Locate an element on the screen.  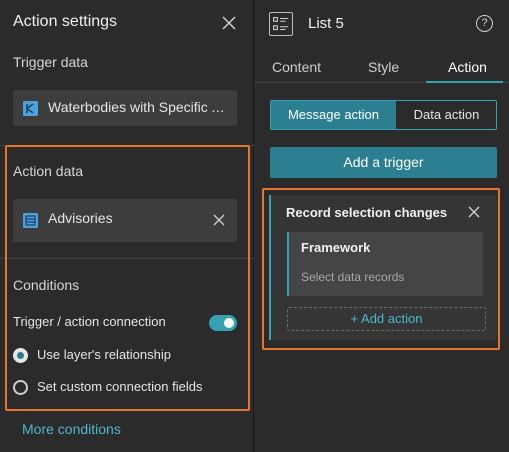
help-icon: ? is located at coordinates (484, 23).